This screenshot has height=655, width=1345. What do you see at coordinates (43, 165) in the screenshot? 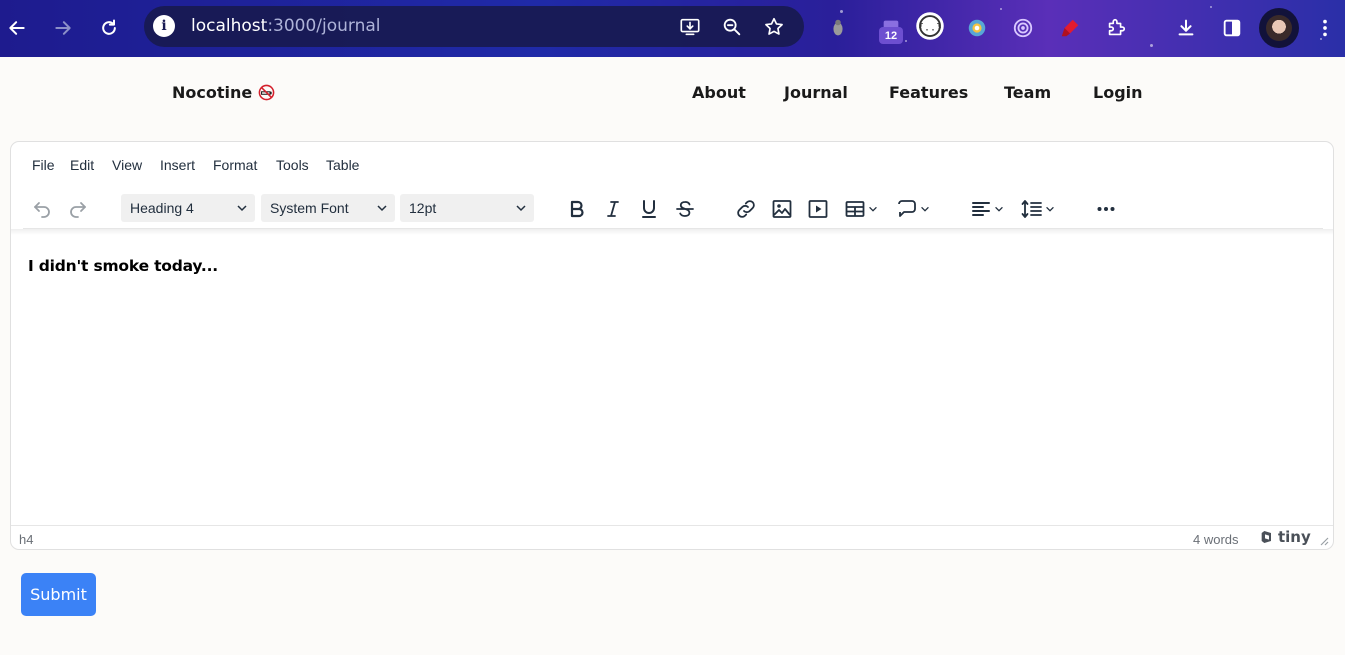
I see `menu-file: File` at bounding box center [43, 165].